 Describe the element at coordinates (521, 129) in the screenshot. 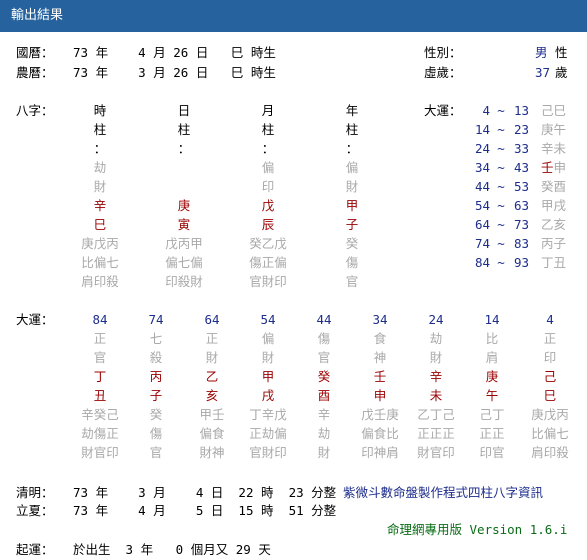

I see `dayun-to: 23` at that location.